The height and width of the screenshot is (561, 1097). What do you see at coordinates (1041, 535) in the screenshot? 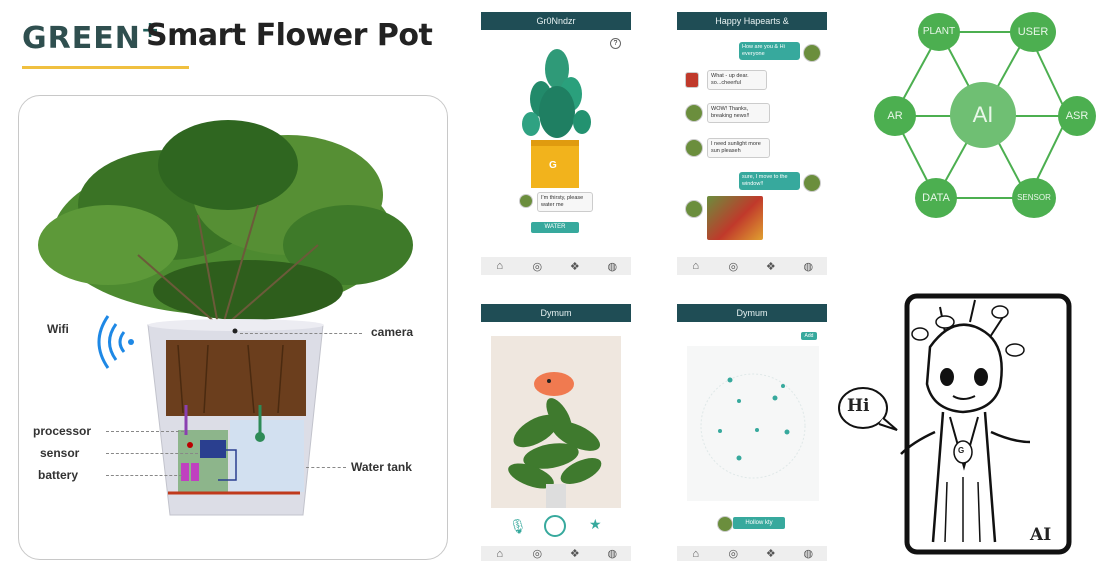
I see `corner-tag-ai: AI` at bounding box center [1041, 535].